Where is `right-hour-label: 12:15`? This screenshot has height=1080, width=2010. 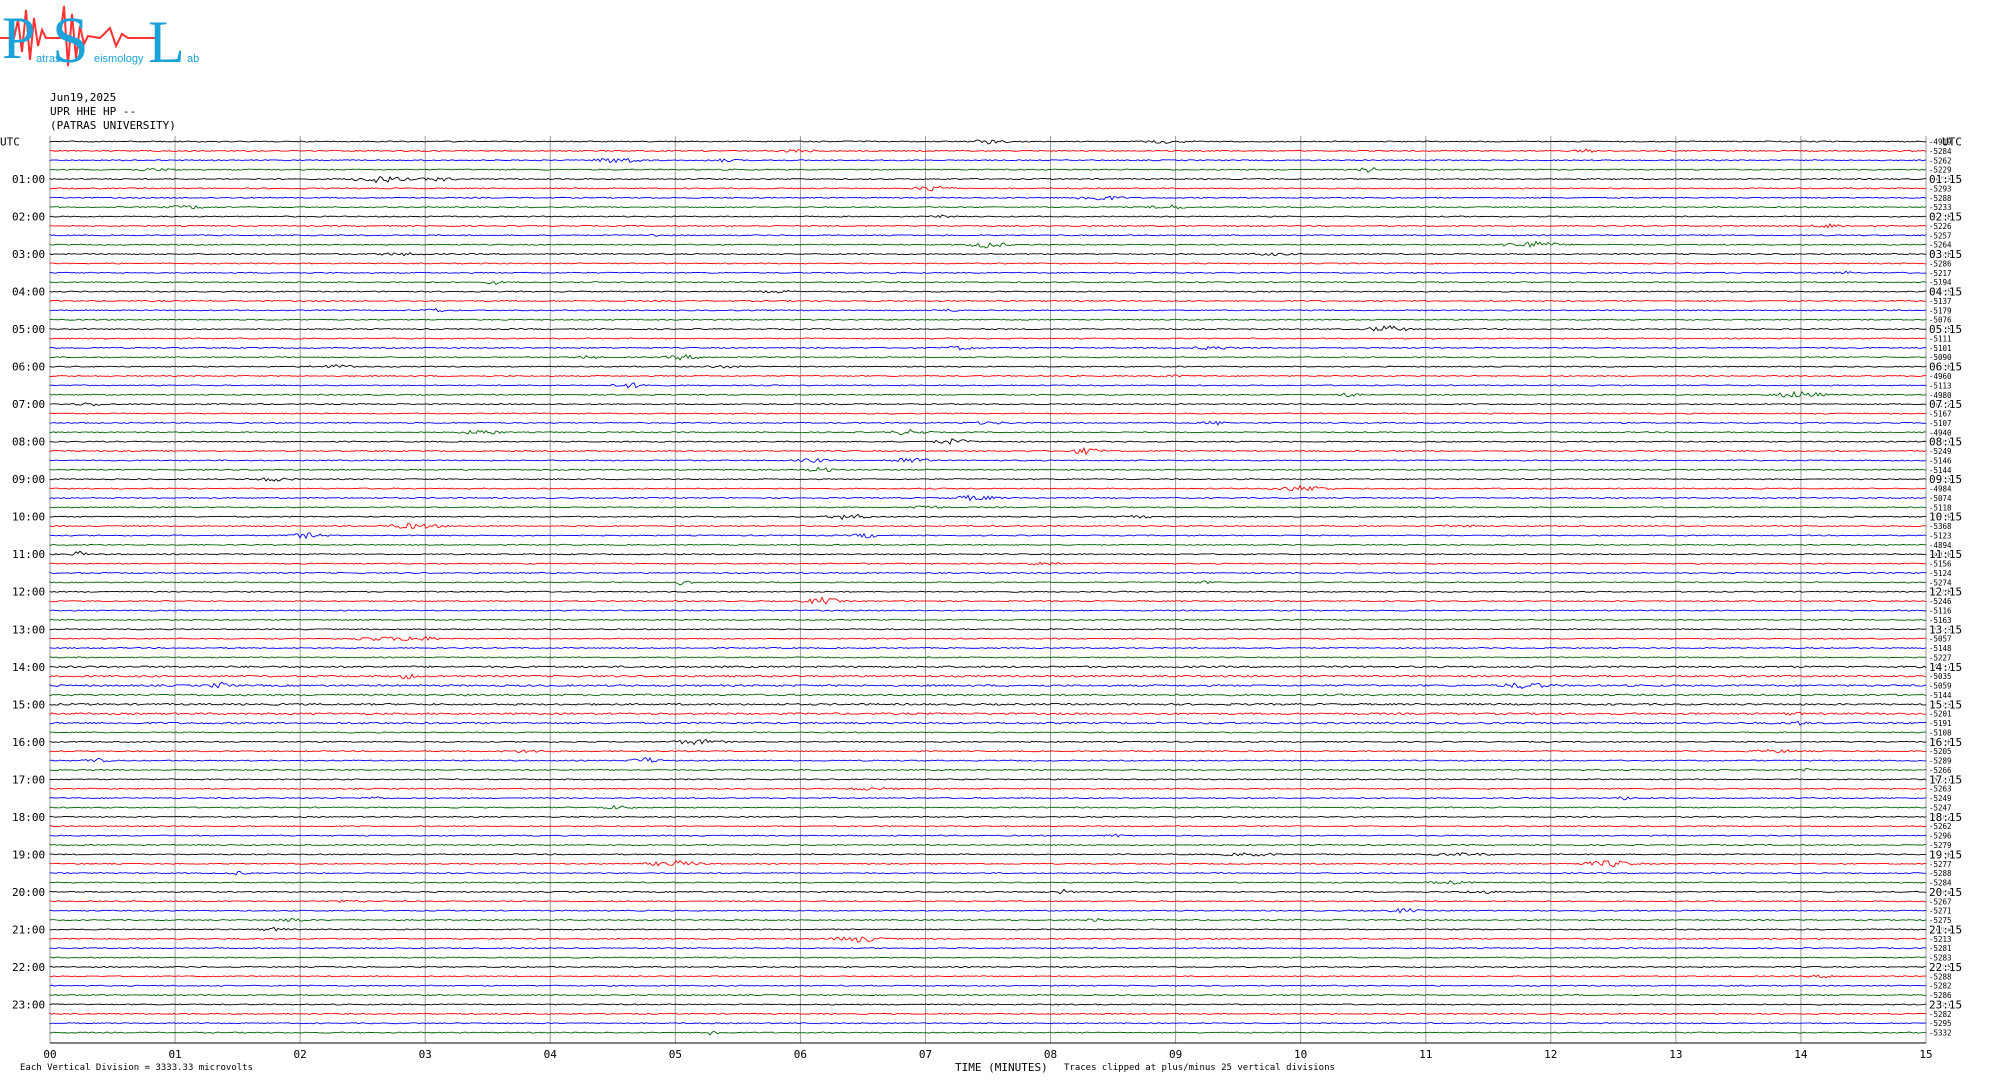
right-hour-label: 12:15 is located at coordinates (1945, 592).